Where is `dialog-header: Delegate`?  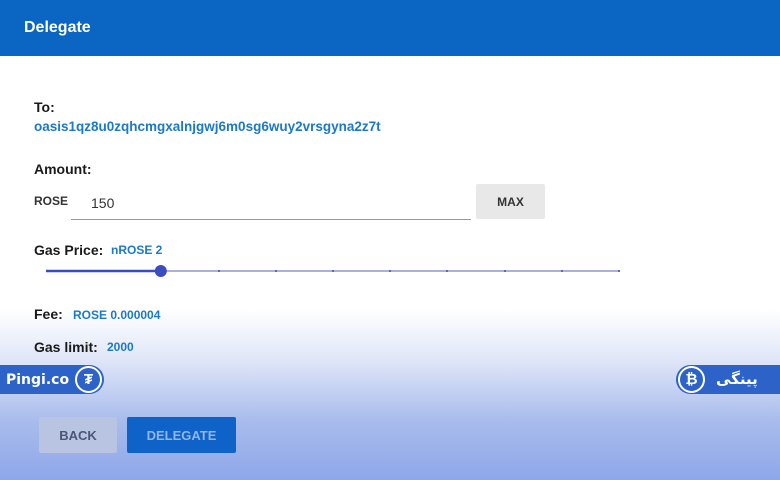
dialog-header: Delegate is located at coordinates (390, 28).